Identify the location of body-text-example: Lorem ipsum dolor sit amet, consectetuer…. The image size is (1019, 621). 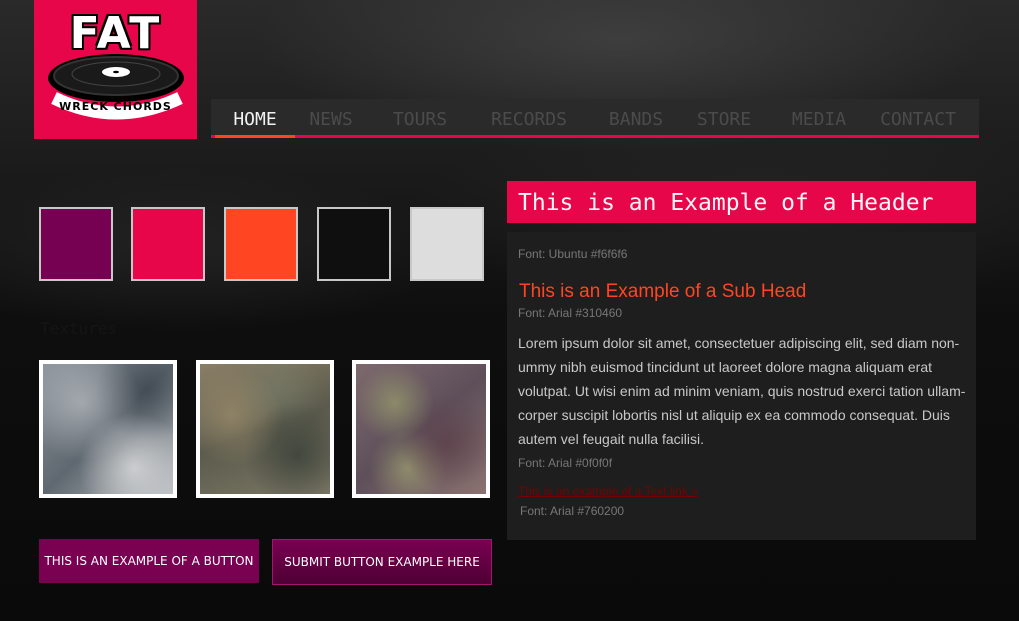
(742, 391).